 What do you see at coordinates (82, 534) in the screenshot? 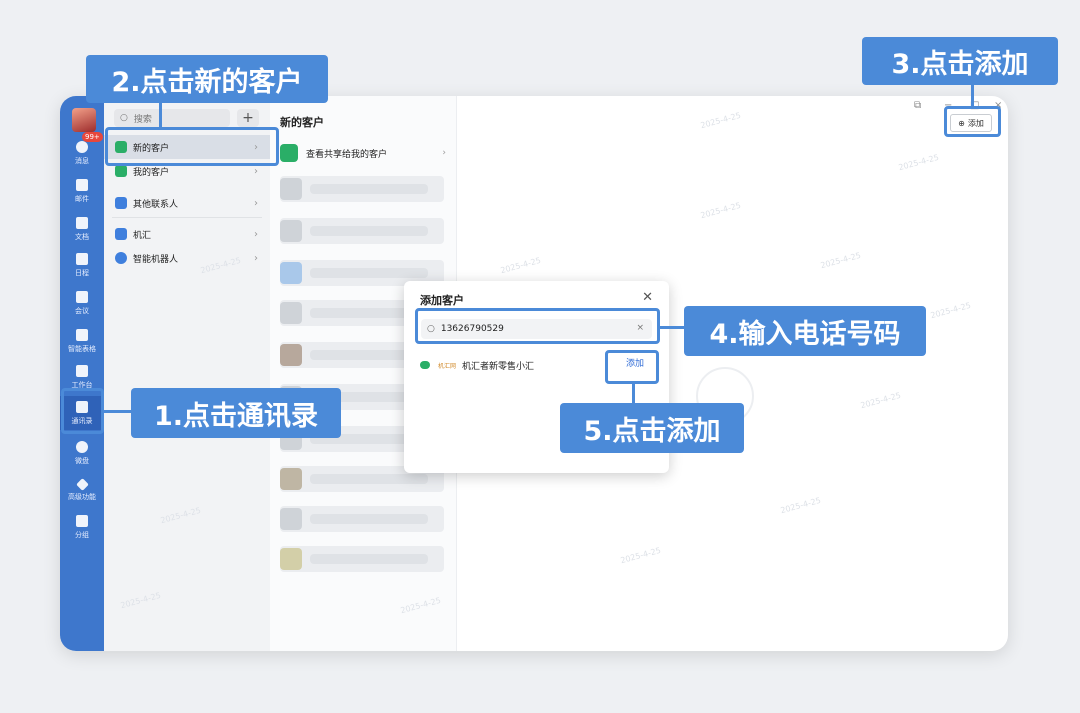
I see `nav-label: 分组` at bounding box center [82, 534].